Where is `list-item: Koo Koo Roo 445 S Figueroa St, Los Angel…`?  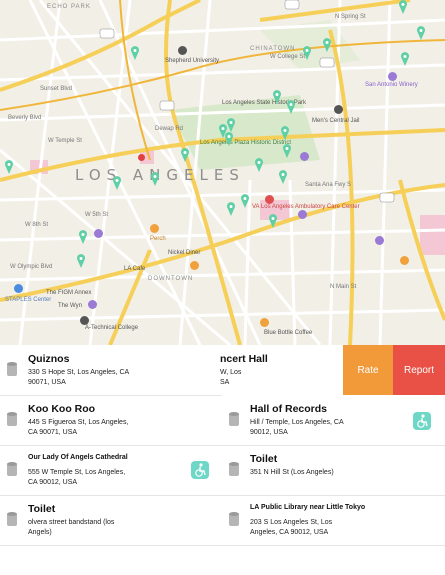 list-item: Koo Koo Roo 445 S Figueroa St, Los Angel… is located at coordinates (111, 420).